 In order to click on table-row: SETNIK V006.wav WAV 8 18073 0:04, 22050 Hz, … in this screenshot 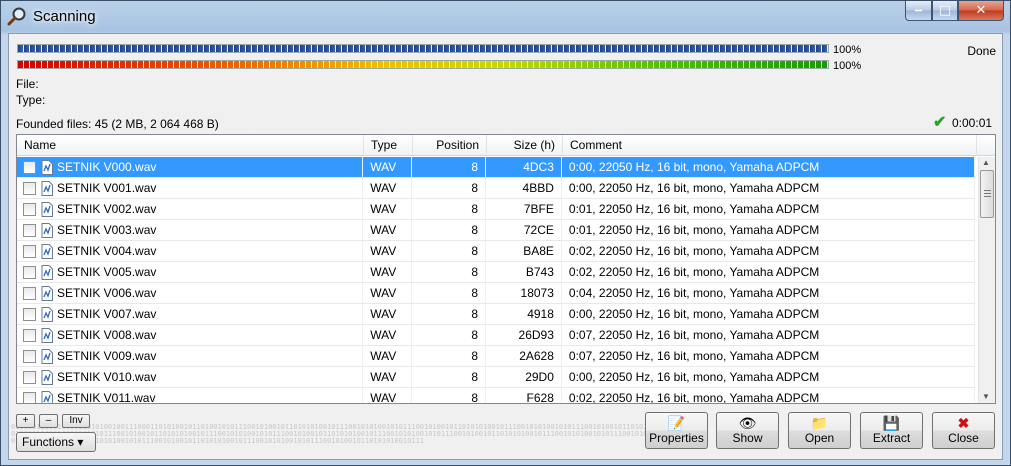, I will do `click(496, 293)`.